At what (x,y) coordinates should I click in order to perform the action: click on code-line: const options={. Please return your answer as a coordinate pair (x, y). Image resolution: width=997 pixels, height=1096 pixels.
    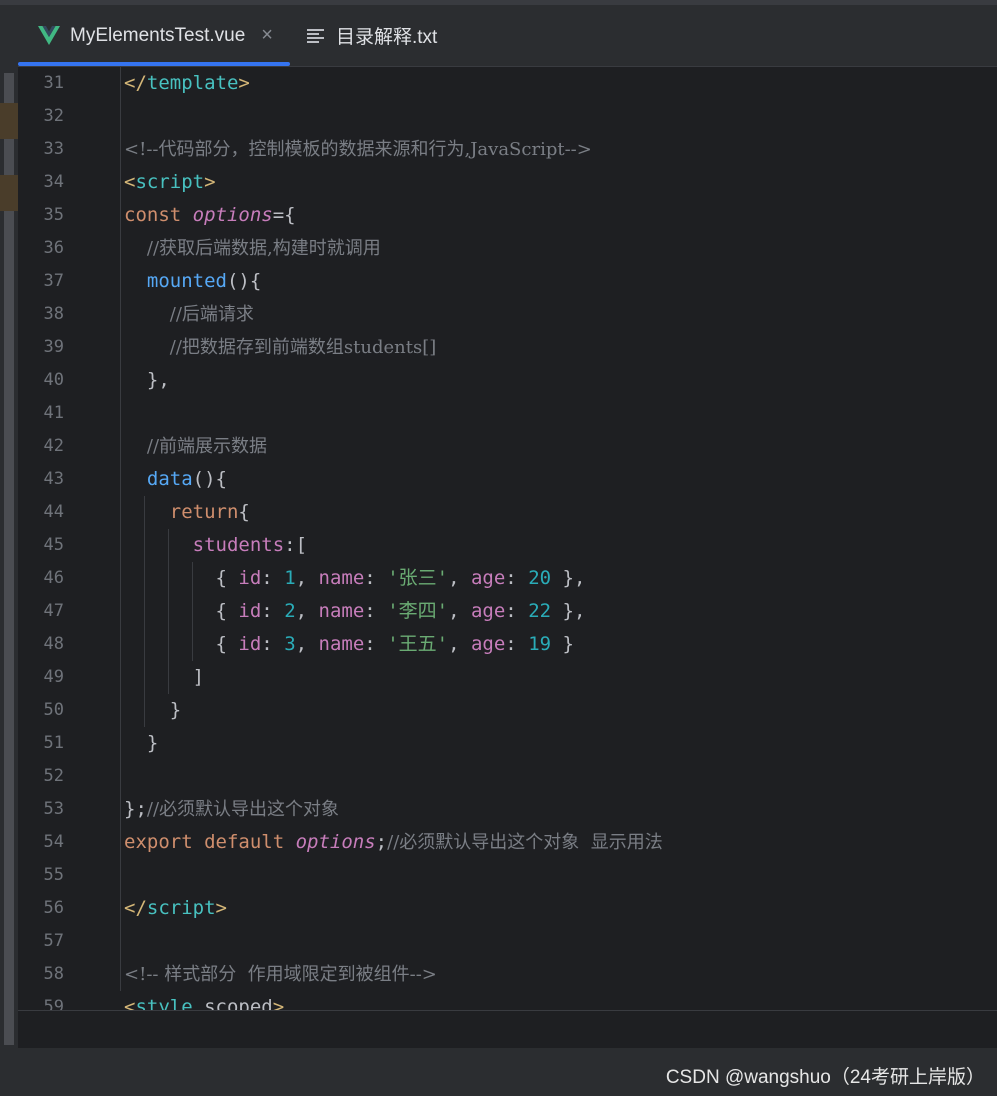
    Looking at the image, I should click on (210, 215).